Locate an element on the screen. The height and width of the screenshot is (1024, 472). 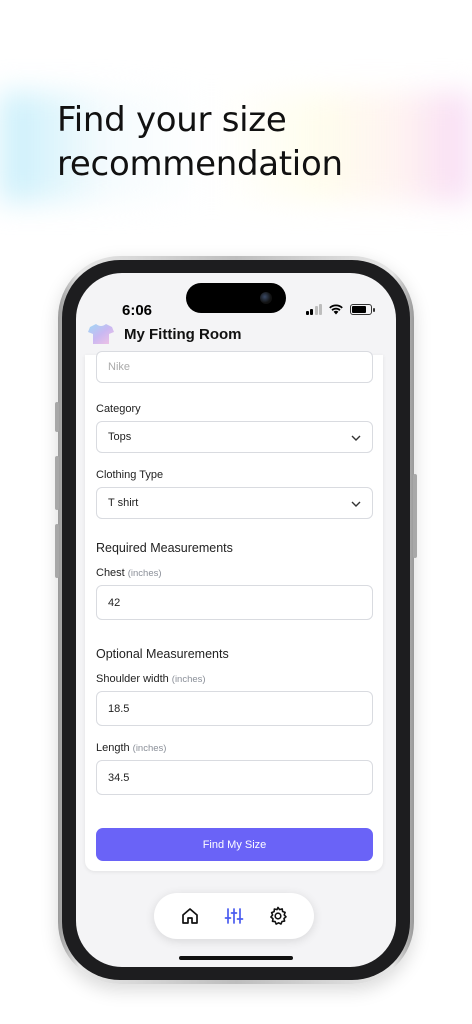
clothing-type-value: T shirt is located at coordinates (123, 503).